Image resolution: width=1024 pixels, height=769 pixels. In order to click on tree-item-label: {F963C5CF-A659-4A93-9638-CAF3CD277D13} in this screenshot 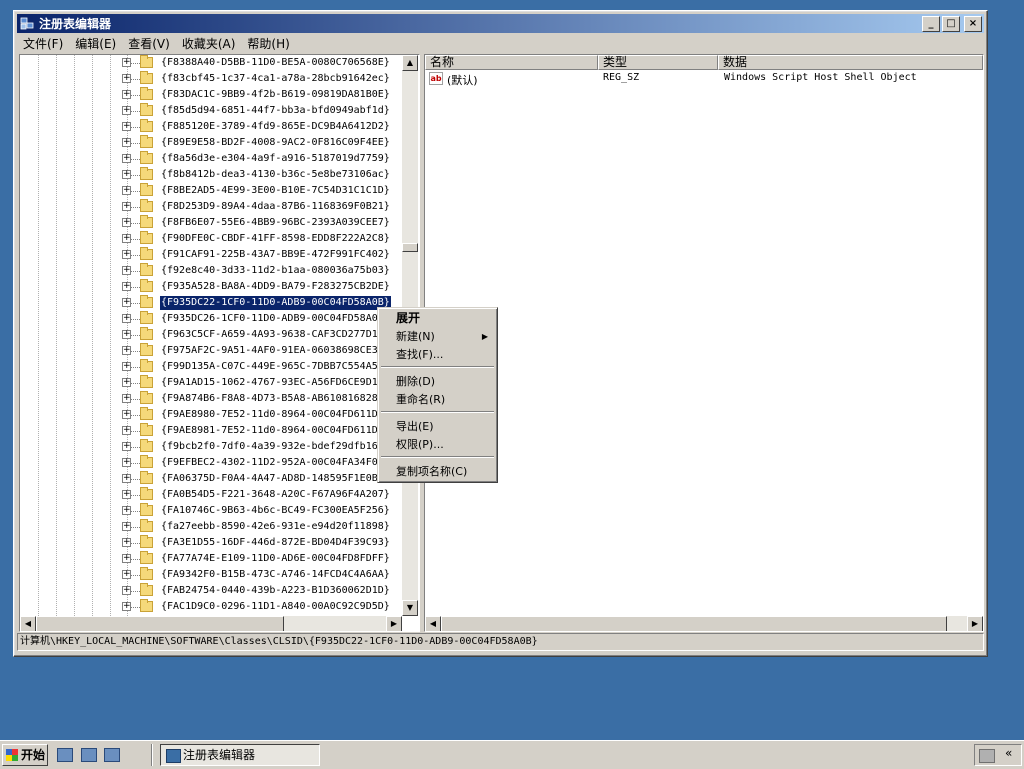, I will do `click(275, 335)`.